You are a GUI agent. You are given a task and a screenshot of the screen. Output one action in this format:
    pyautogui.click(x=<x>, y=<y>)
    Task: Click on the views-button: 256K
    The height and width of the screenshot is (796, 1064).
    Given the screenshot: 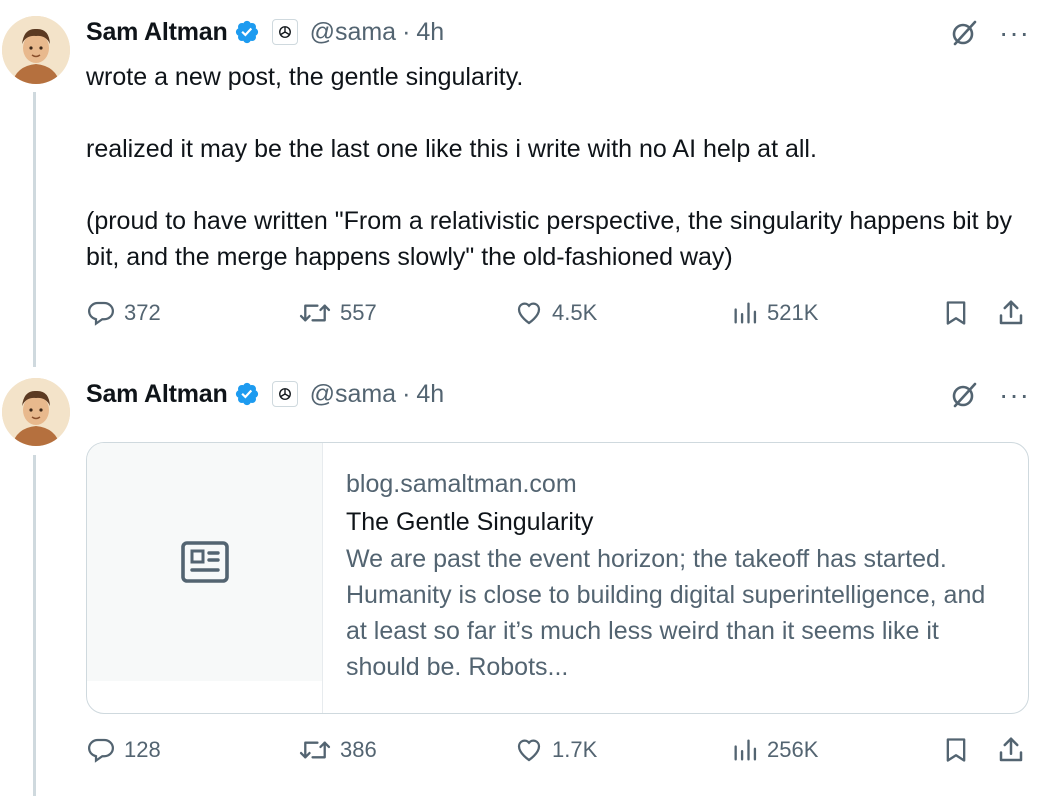 What is the action you would take?
    pyautogui.click(x=774, y=750)
    